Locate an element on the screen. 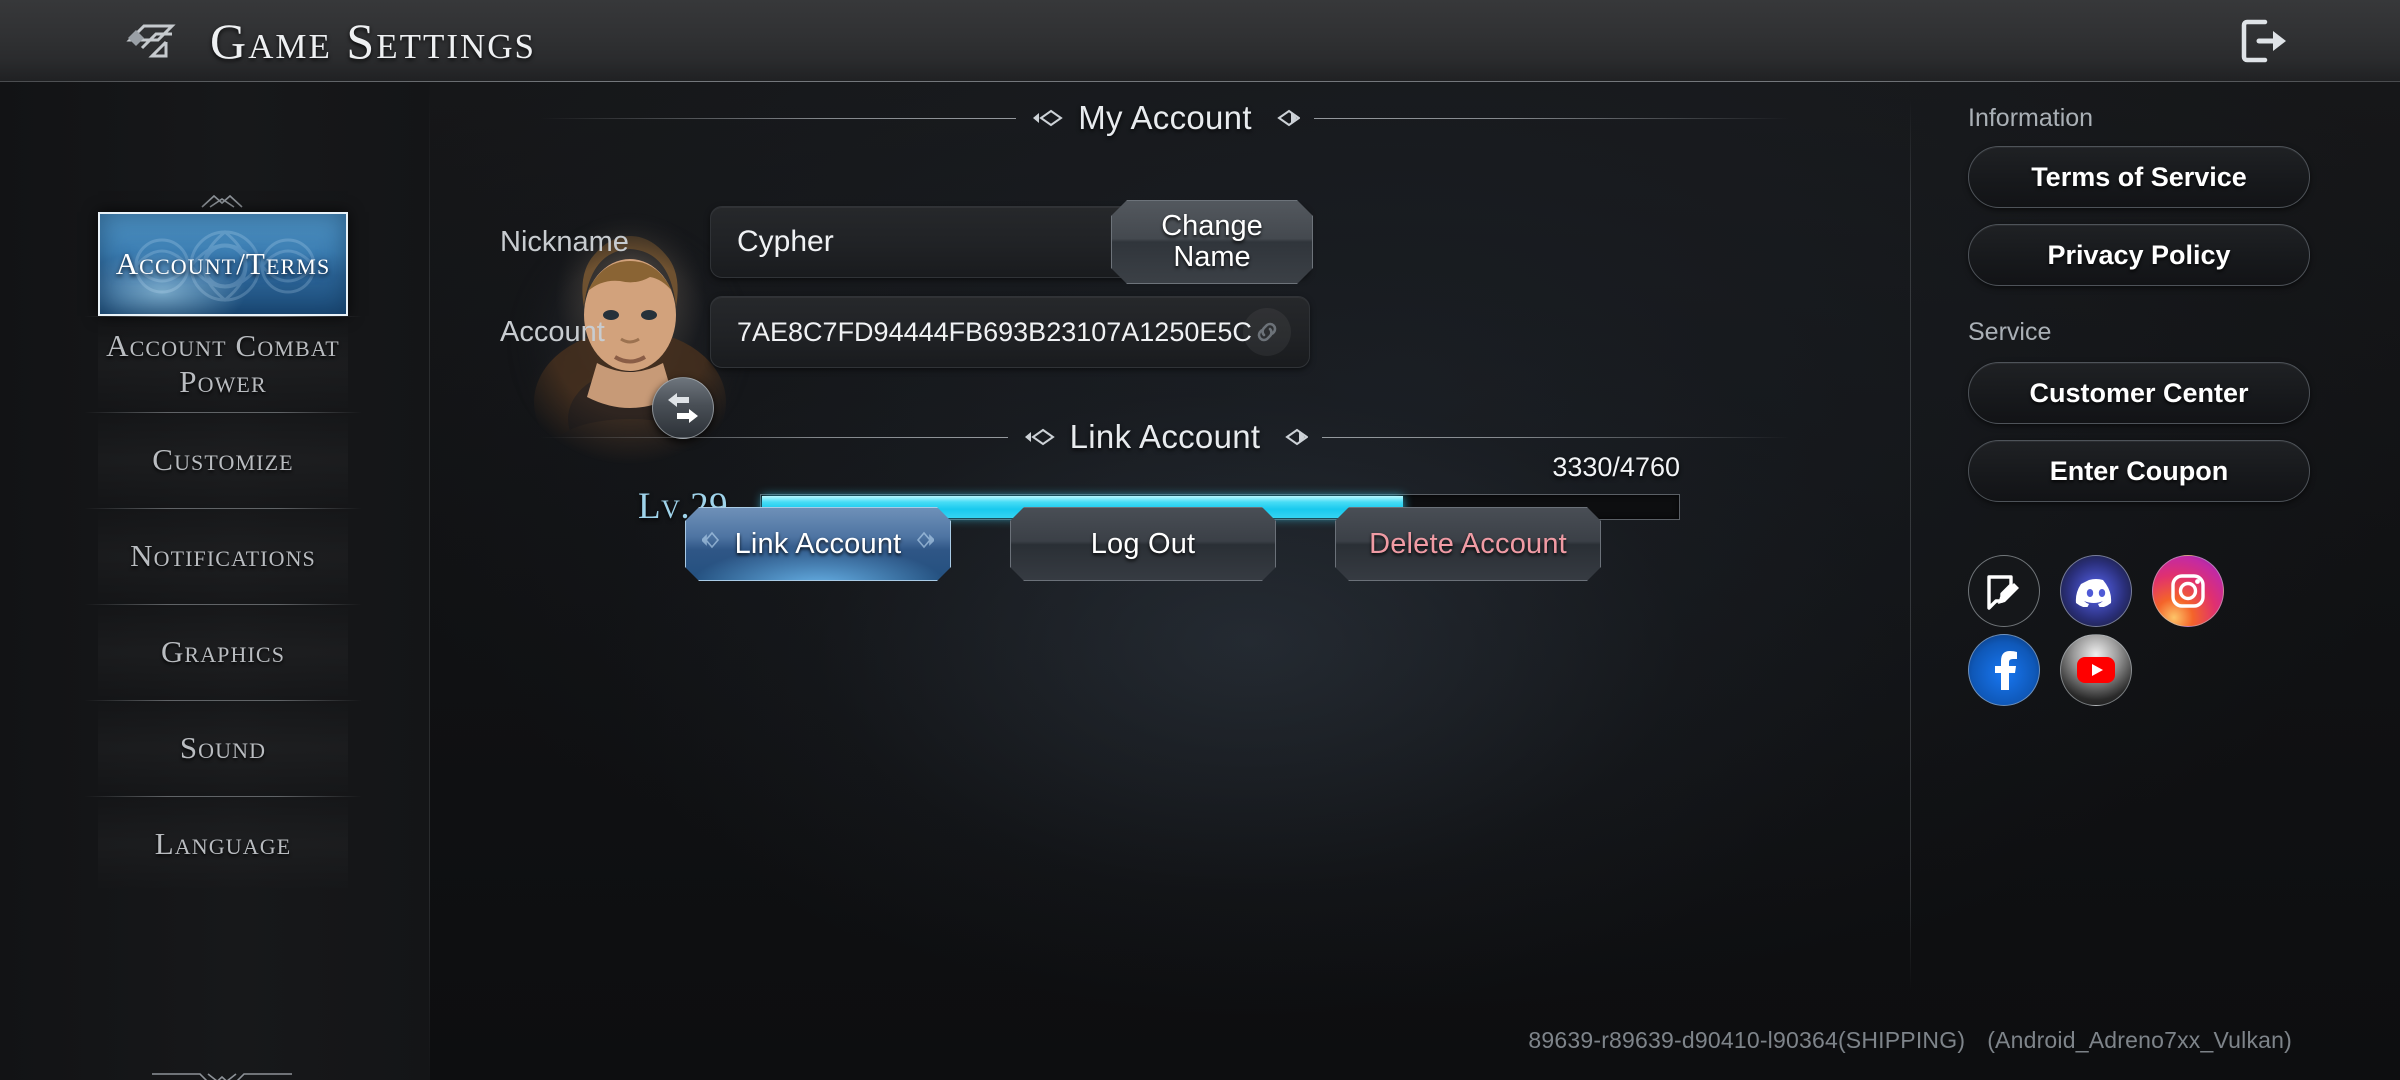 This screenshot has width=2400, height=1080. section-title: My Account is located at coordinates (1165, 117).